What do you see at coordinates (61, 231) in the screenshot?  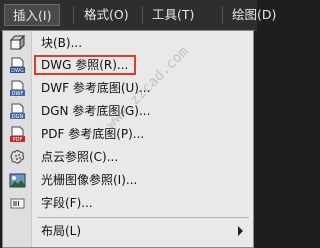 I see `menu-item-label: 布局(L)` at bounding box center [61, 231].